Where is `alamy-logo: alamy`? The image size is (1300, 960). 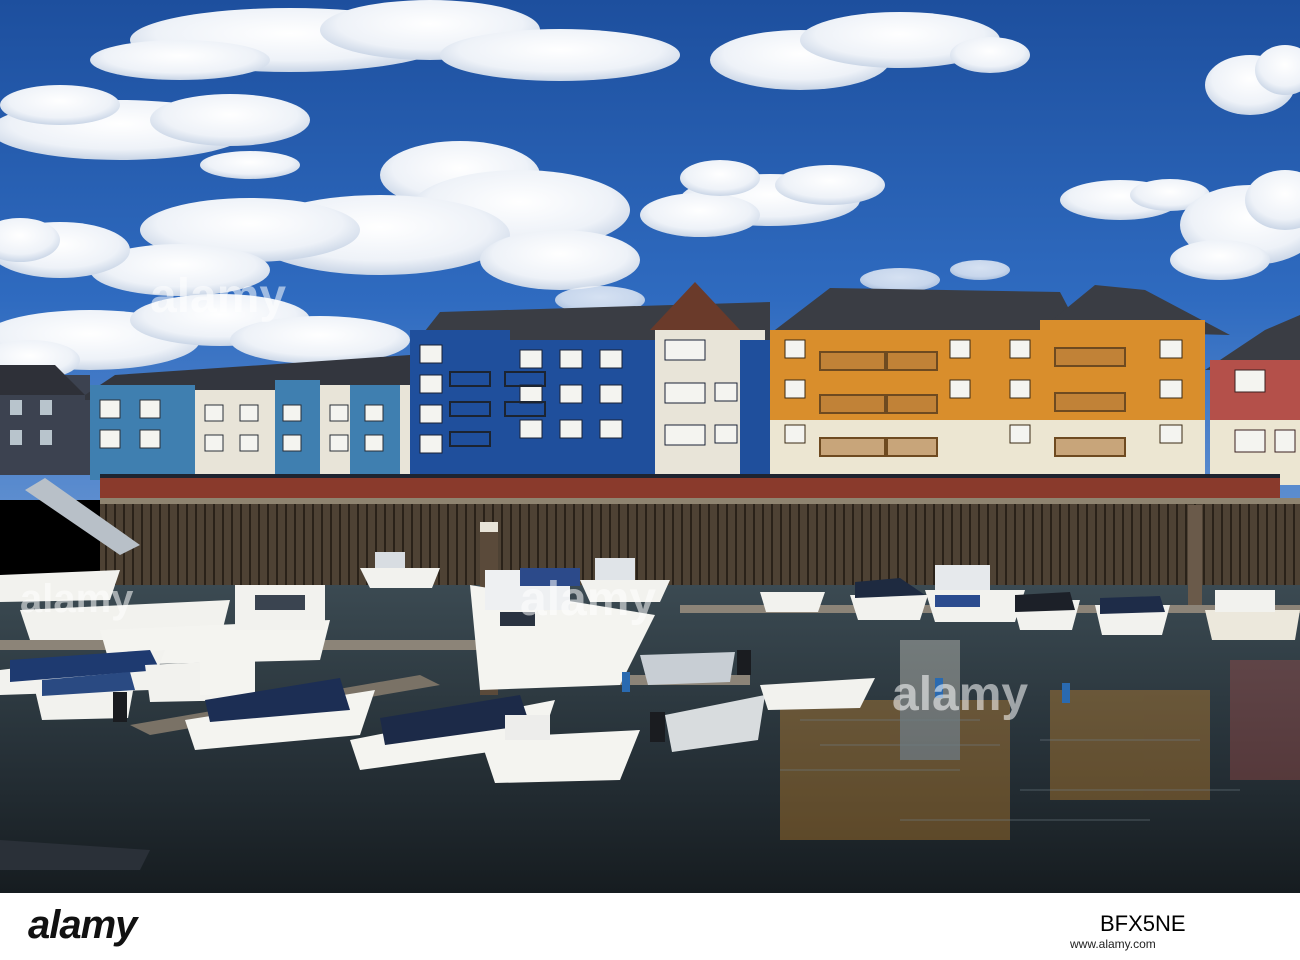 alamy-logo: alamy is located at coordinates (82, 925).